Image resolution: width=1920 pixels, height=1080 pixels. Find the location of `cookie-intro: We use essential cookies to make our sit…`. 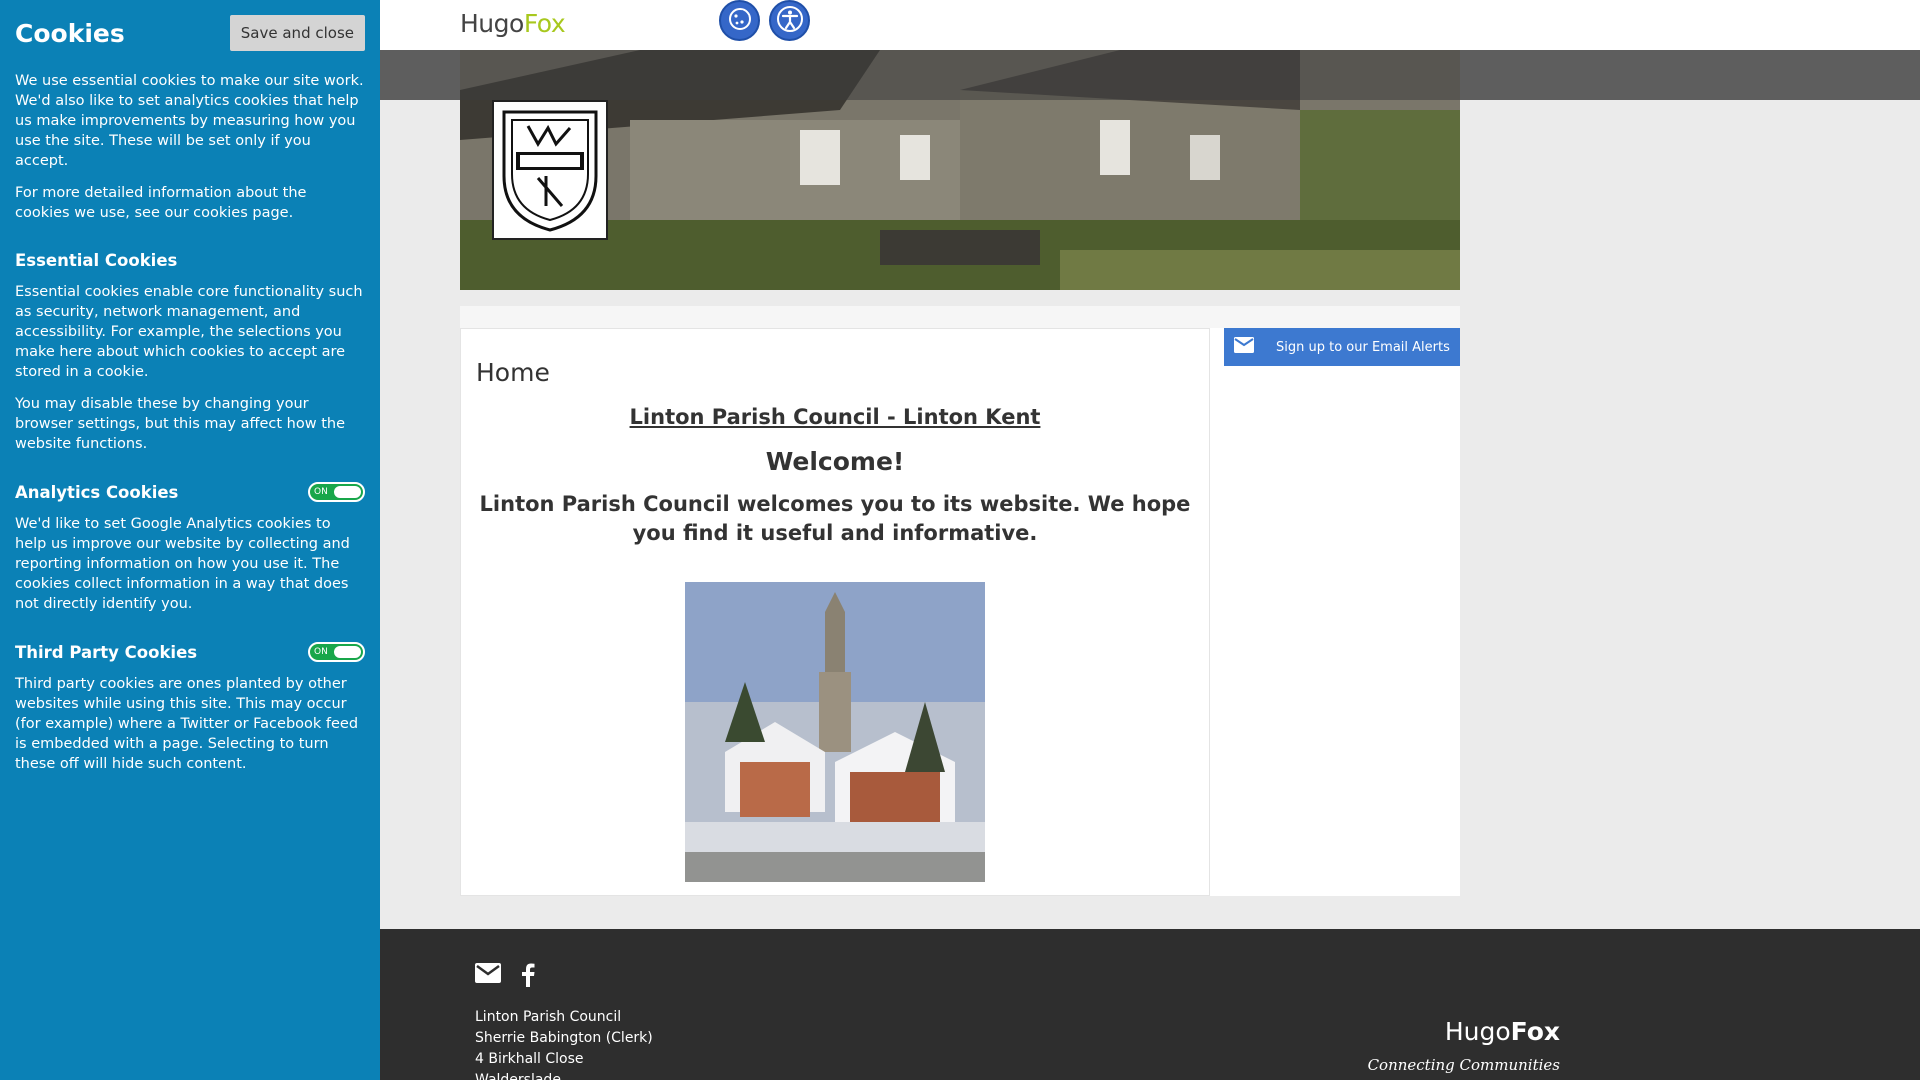

cookie-intro: We use essential cookies to make our sit… is located at coordinates (189, 121).